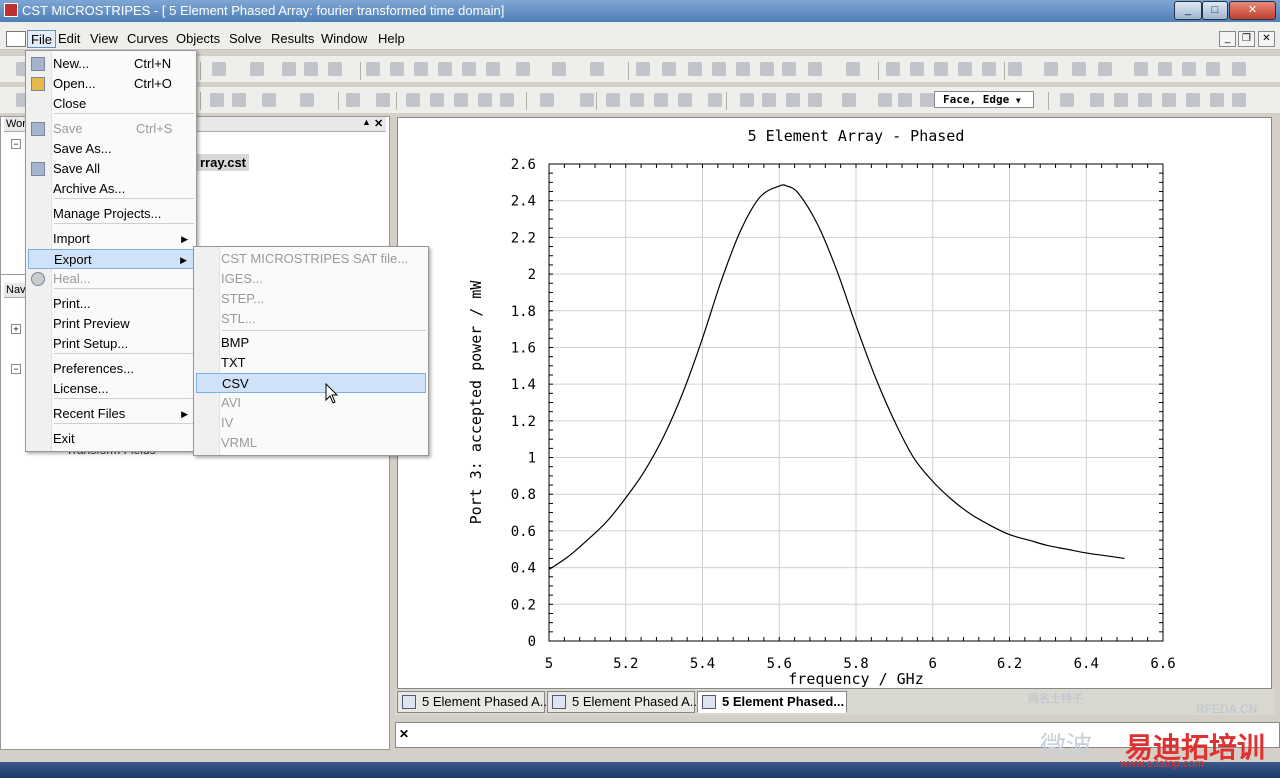 This screenshot has width=1280, height=778. What do you see at coordinates (111, 129) in the screenshot?
I see `file-menu-item: Save Ctrl+S` at bounding box center [111, 129].